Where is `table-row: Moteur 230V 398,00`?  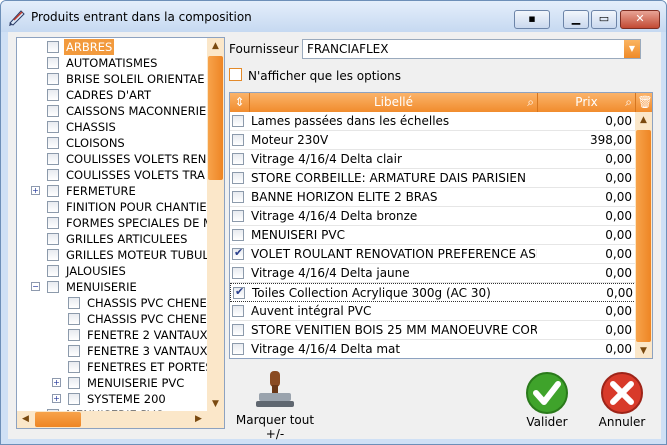
table-row: Moteur 230V 398,00 is located at coordinates (433, 140).